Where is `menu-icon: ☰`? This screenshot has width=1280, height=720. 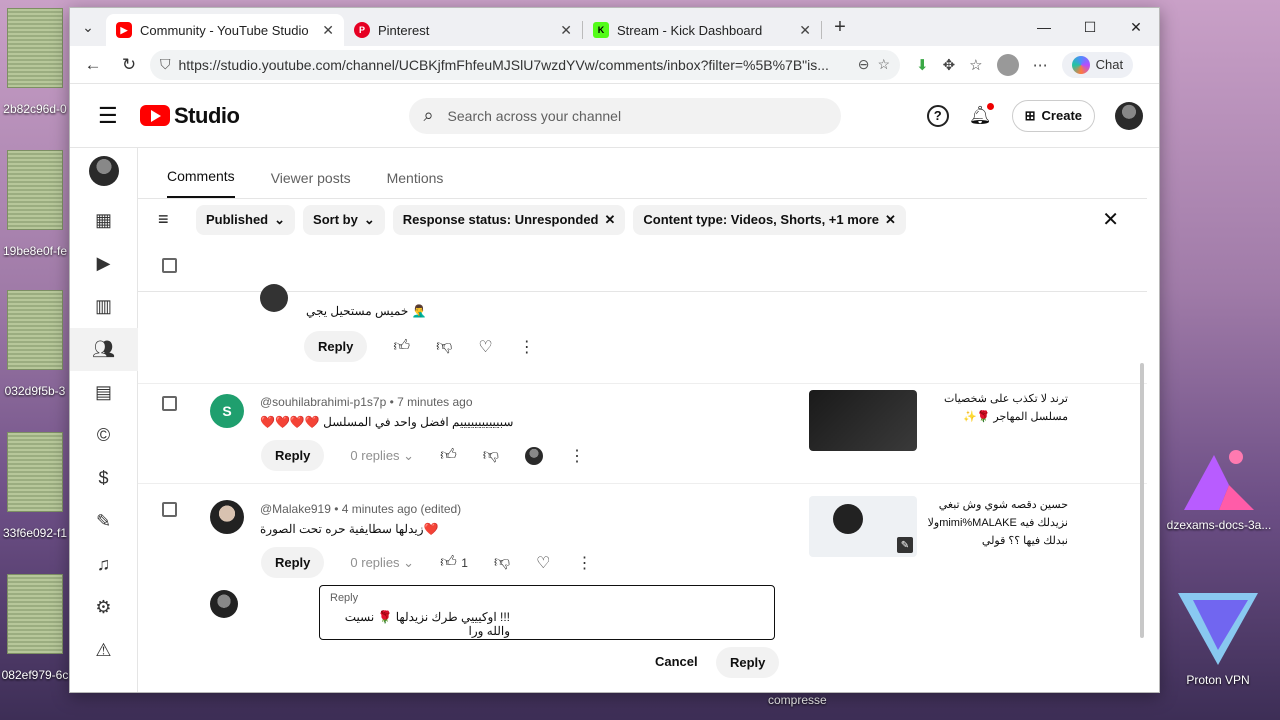 menu-icon: ☰ is located at coordinates (118, 116).